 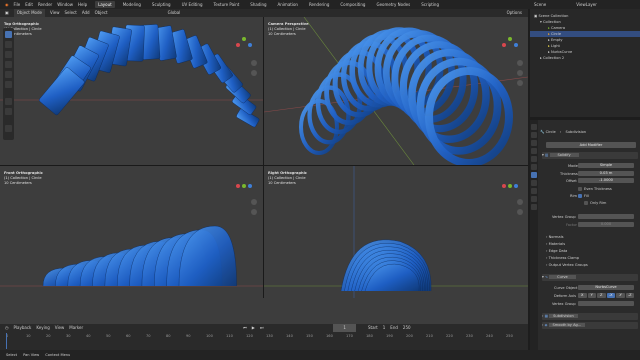 I want to click on modifier-tab-icon, so click(x=534, y=175).